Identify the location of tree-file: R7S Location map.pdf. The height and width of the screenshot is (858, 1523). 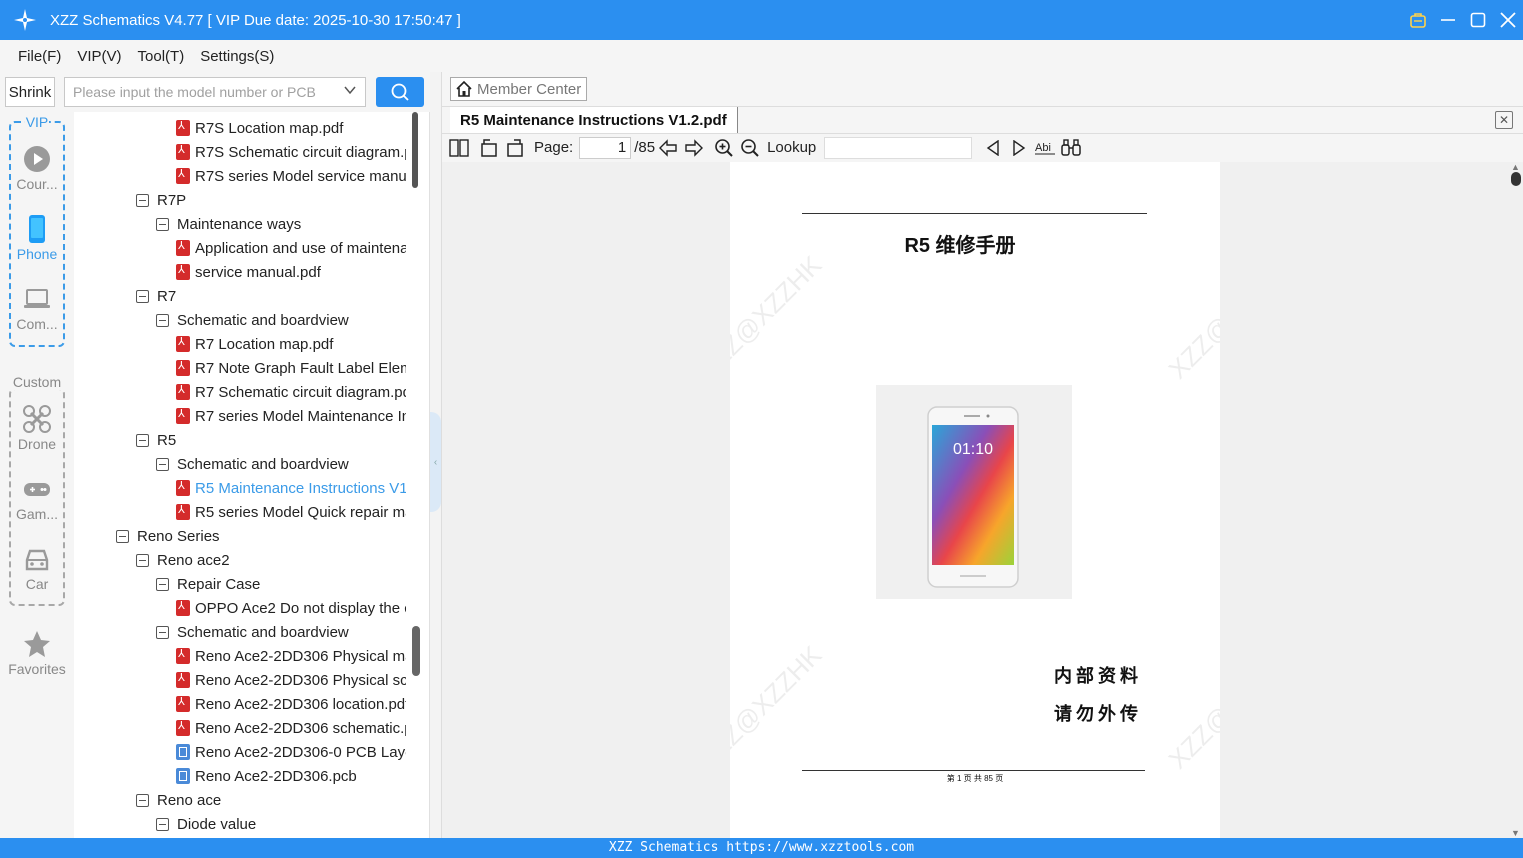
(259, 128).